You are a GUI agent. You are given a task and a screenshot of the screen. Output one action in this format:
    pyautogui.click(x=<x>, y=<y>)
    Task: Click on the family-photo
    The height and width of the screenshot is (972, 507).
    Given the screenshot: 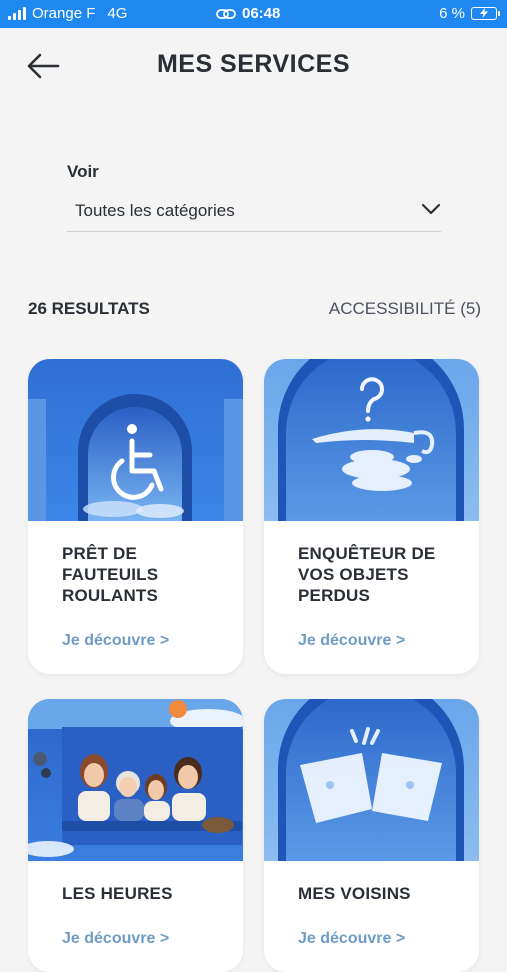 What is the action you would take?
    pyautogui.click(x=135, y=780)
    